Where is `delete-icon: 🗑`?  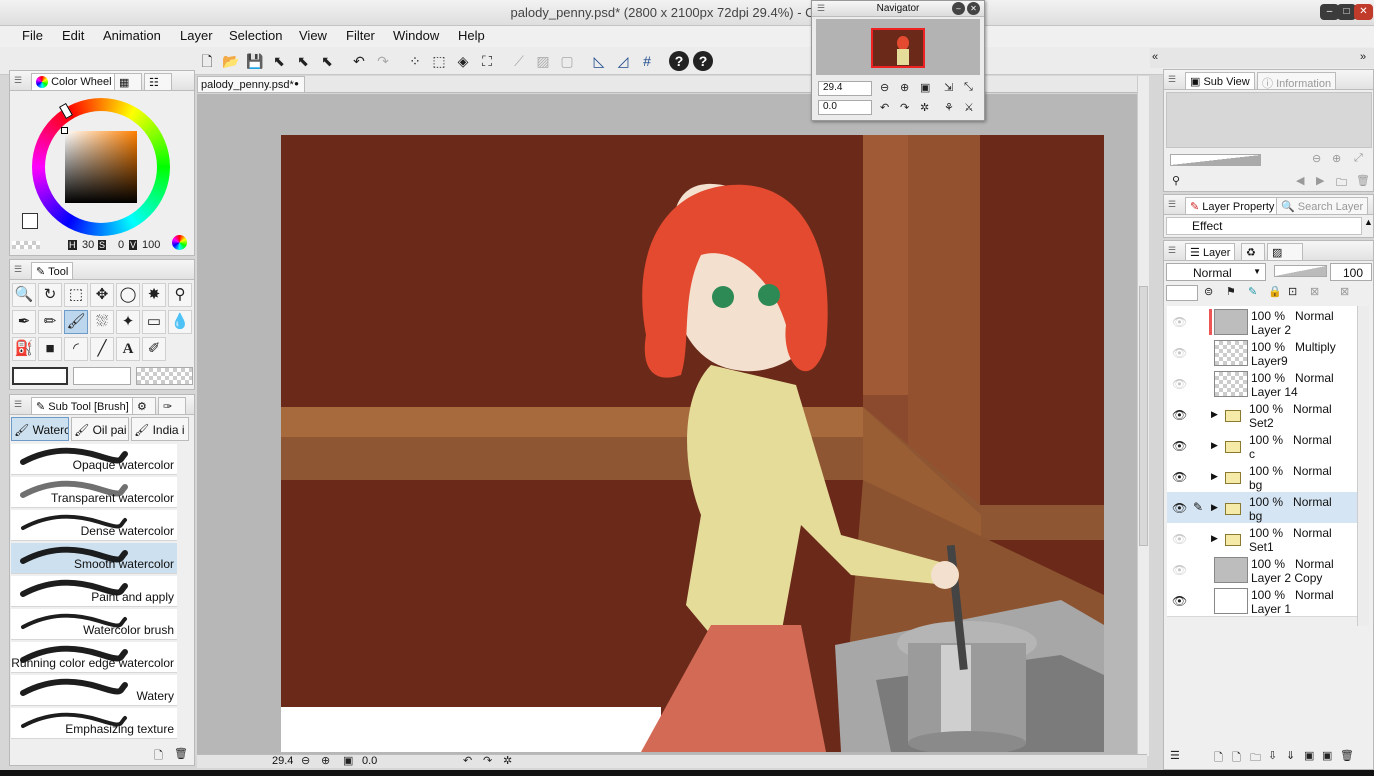 delete-icon: 🗑 is located at coordinates (1363, 180).